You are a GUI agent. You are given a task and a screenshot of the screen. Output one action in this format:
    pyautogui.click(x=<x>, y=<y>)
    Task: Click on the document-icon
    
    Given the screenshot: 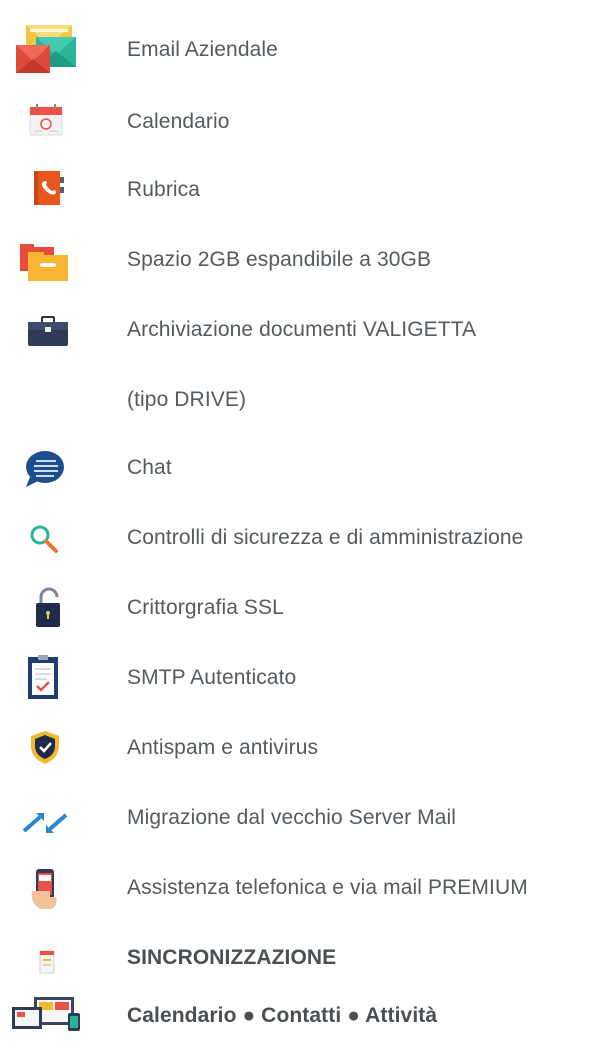 What is the action you would take?
    pyautogui.click(x=47, y=958)
    